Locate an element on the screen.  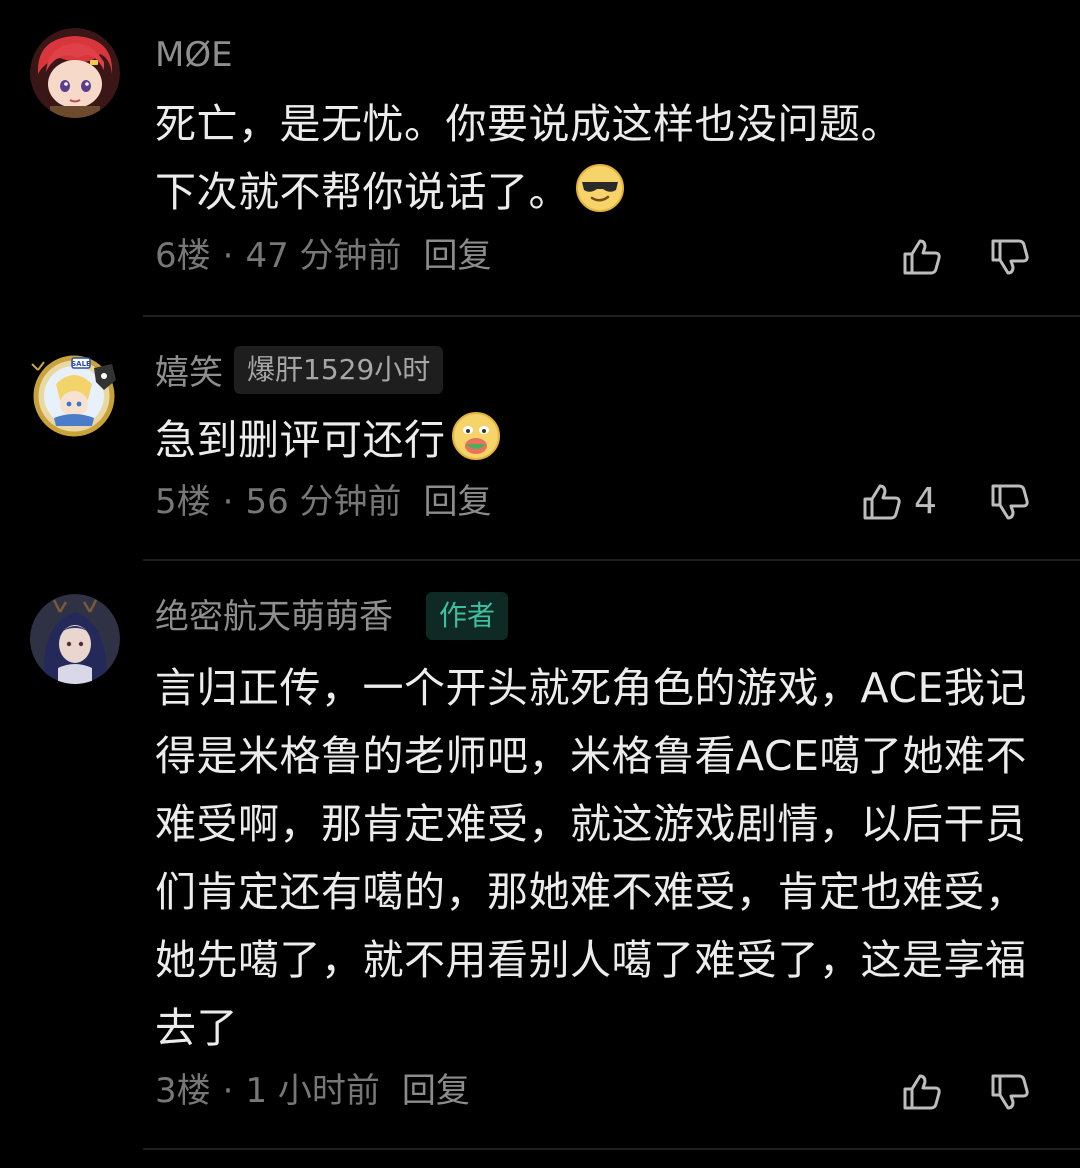
floor-number: 5楼 is located at coordinates (183, 502).